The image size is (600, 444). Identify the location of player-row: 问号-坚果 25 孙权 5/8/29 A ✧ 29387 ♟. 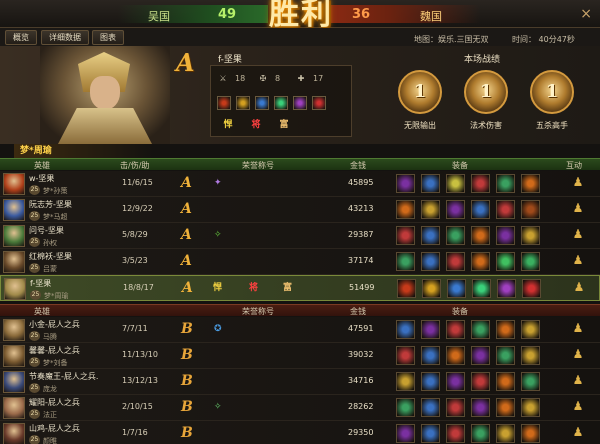
(300, 236).